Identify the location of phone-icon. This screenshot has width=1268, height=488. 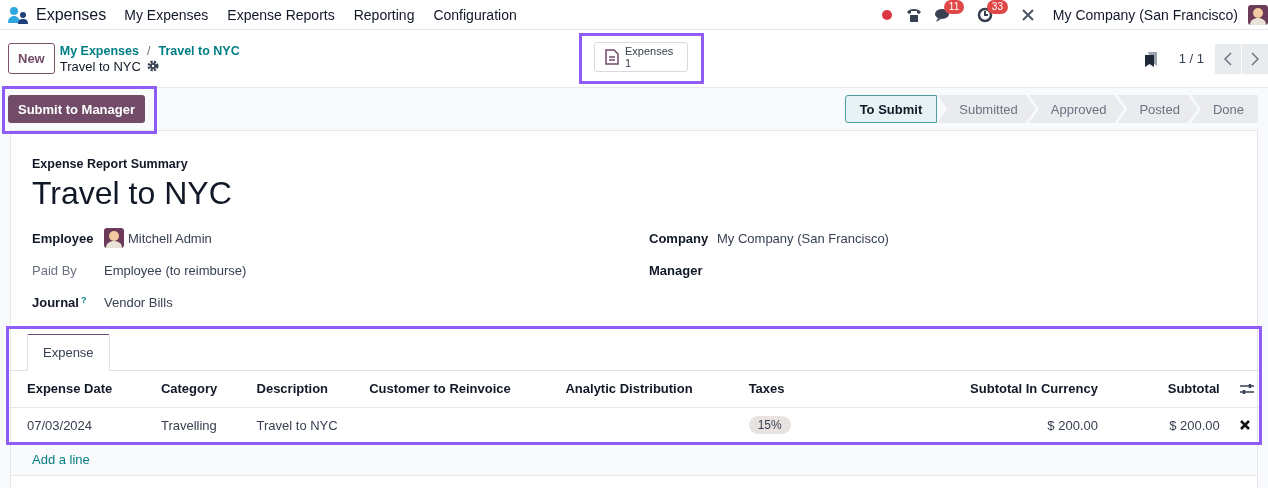
(913, 14).